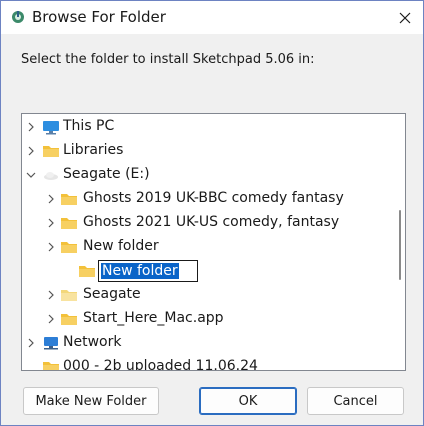 Image resolution: width=424 pixels, height=426 pixels. Describe the element at coordinates (93, 150) in the screenshot. I see `tree-item-label: Libraries` at that location.